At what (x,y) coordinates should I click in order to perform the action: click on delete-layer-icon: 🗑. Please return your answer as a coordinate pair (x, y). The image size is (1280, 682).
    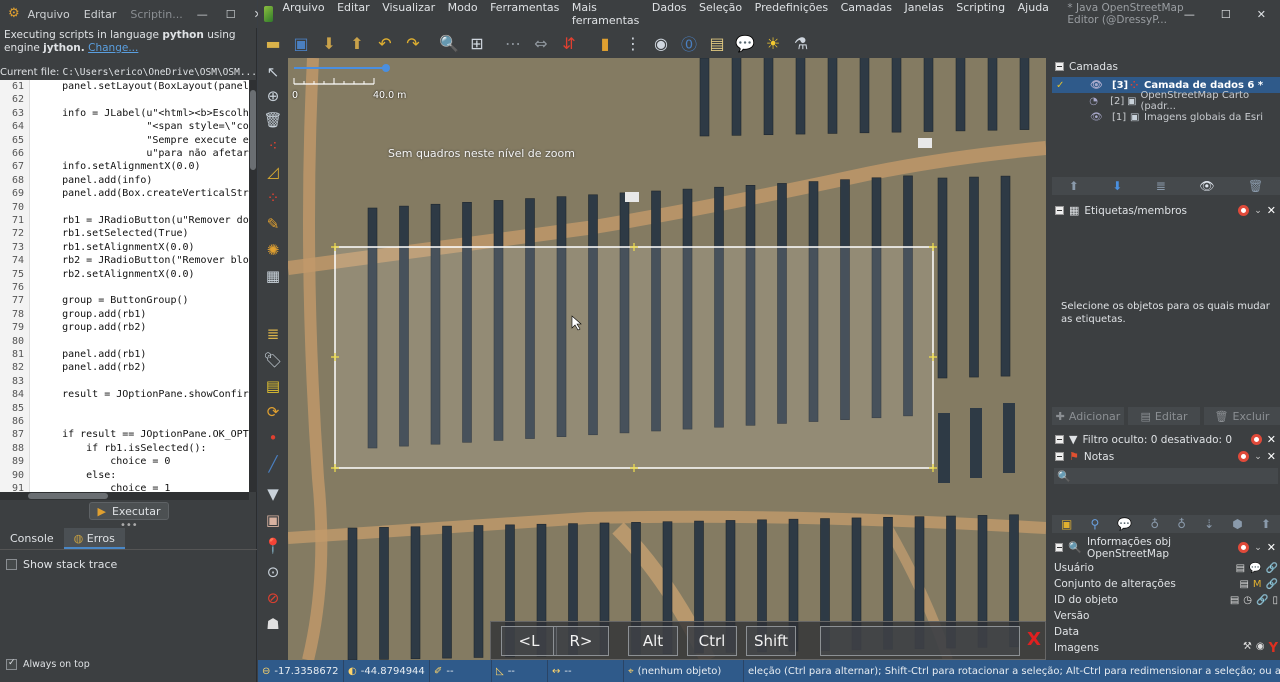
    Looking at the image, I should click on (1255, 186).